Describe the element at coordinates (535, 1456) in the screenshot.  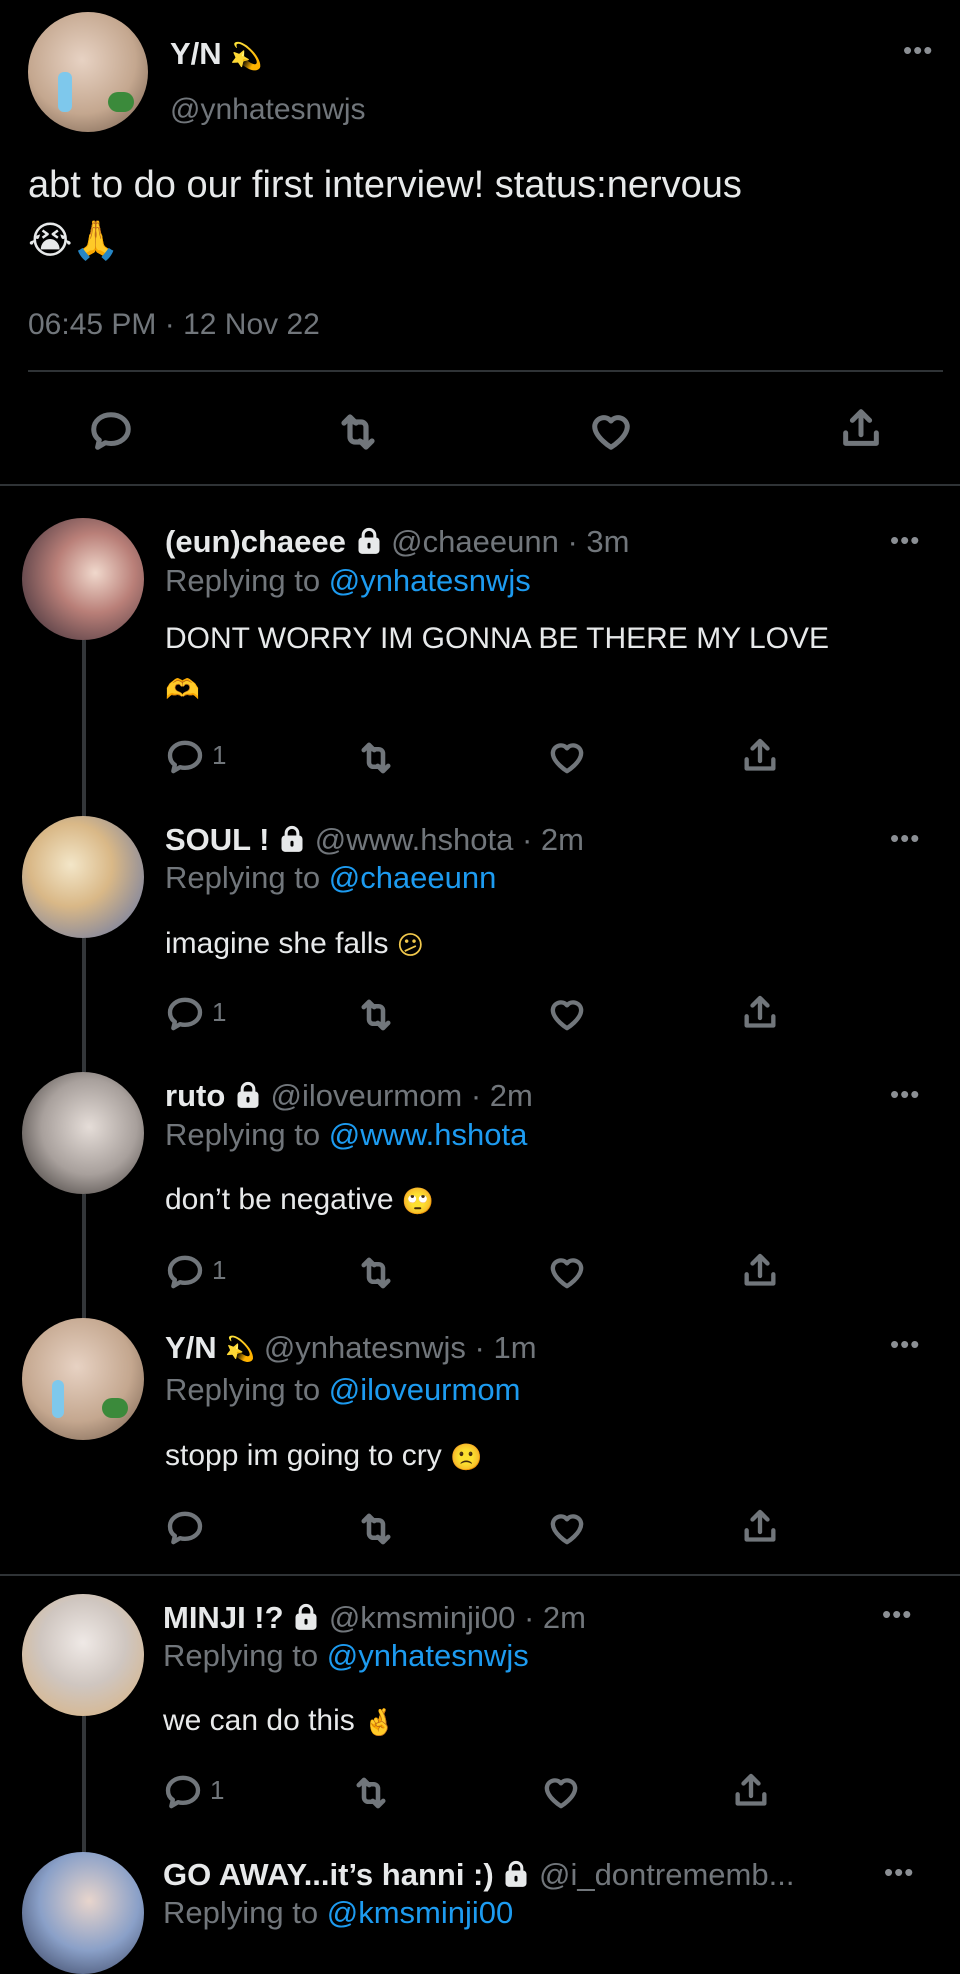
I see `reply-text-block: stopp im going to cry 🙁` at that location.